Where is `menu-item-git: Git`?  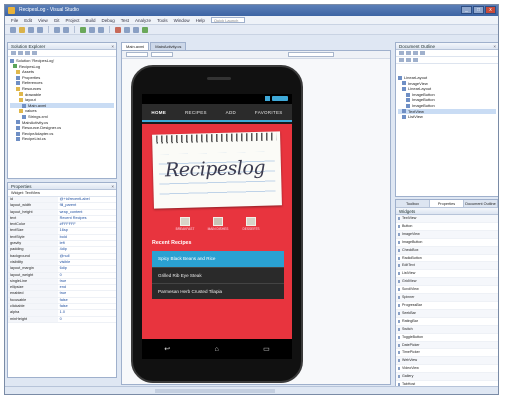
menu-item-git: Git is located at coordinates (57, 20).